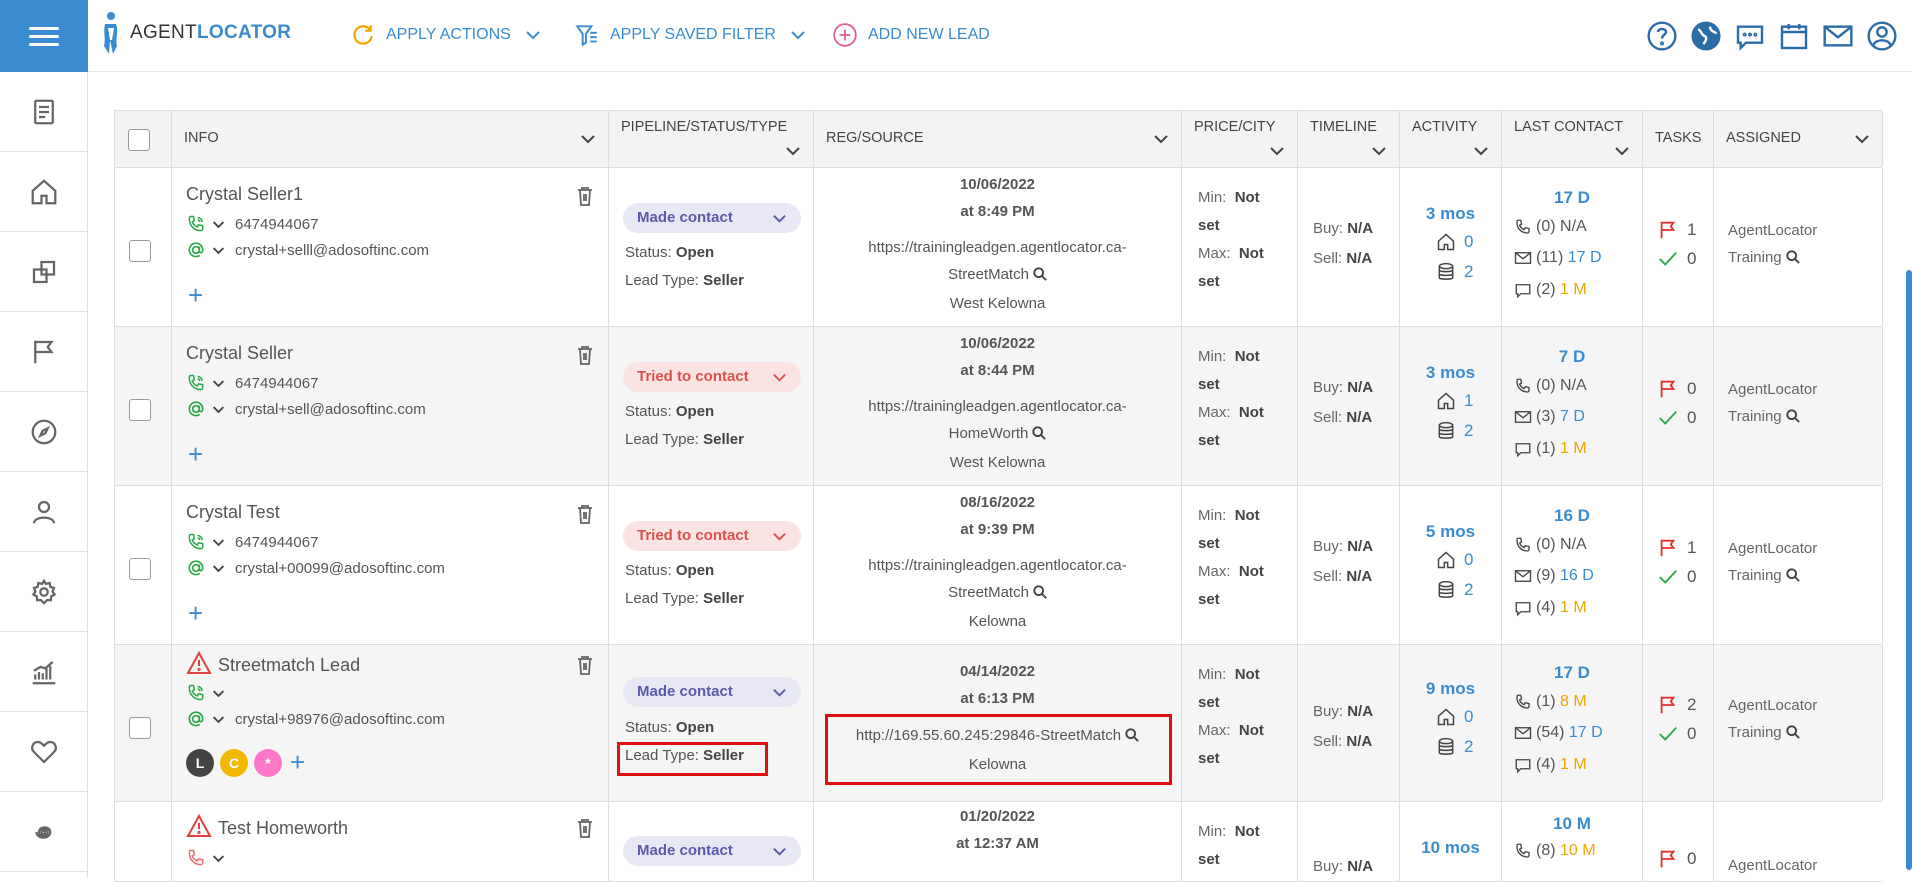 Image resolution: width=1912 pixels, height=882 pixels. I want to click on column-header-timeline: TIMELINE, so click(1349, 139).